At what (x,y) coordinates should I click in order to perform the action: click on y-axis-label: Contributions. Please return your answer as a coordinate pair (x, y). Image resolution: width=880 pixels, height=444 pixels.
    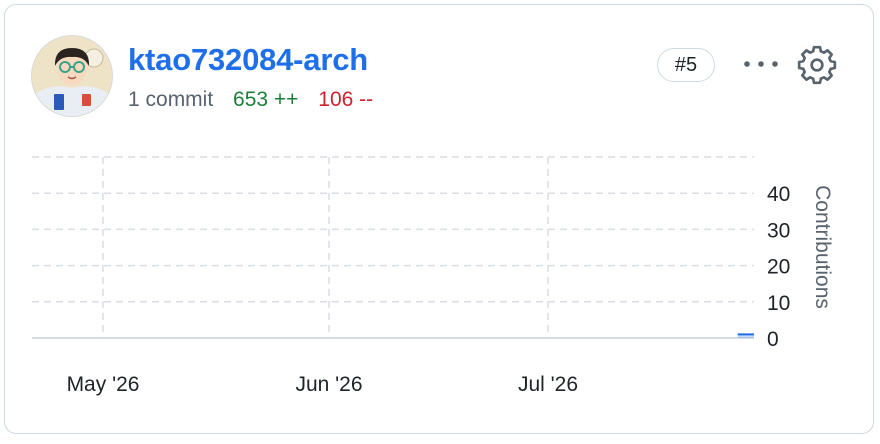
    Looking at the image, I should click on (822, 247).